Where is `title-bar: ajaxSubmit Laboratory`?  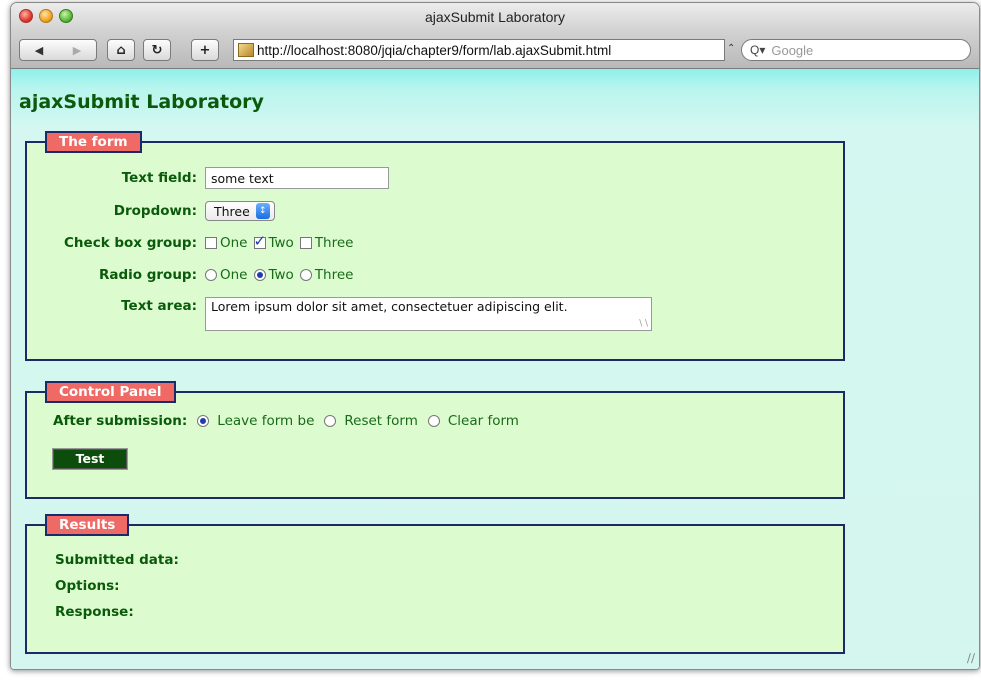
title-bar: ajaxSubmit Laboratory is located at coordinates (495, 17).